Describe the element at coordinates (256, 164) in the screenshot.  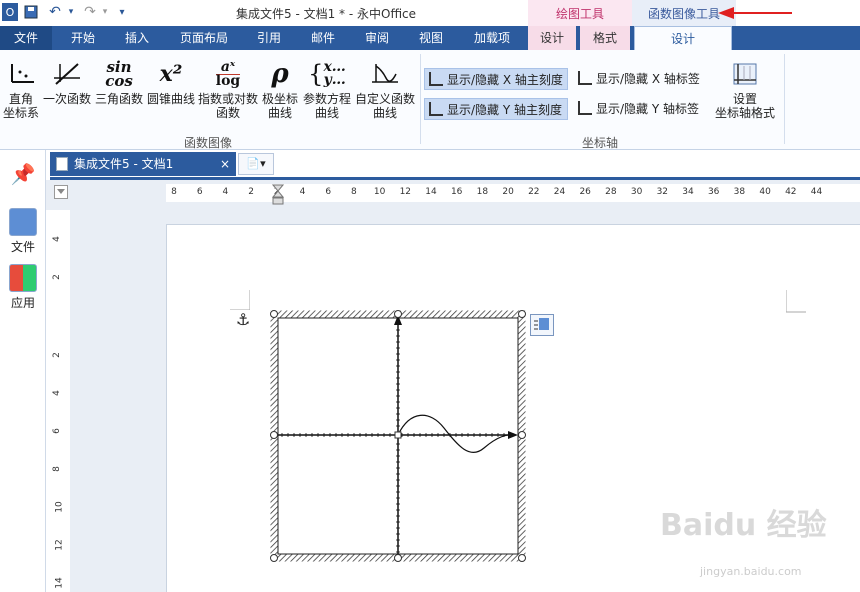
I see `new-document-button: 📄▾` at that location.